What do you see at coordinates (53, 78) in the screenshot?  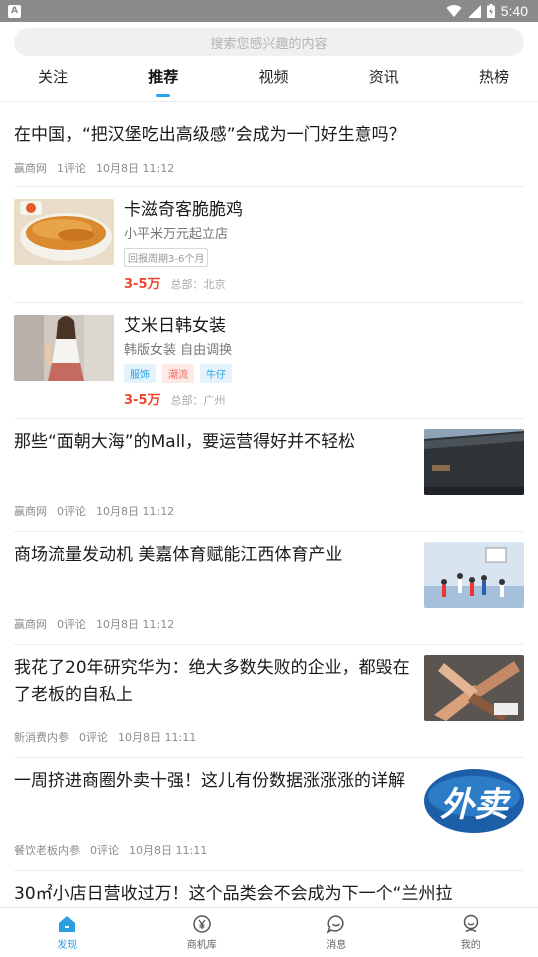 I see `tab-follow: 关注` at bounding box center [53, 78].